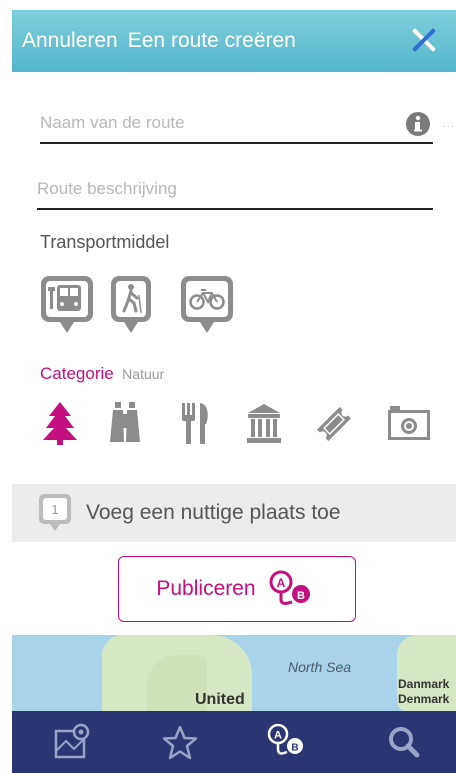 The image size is (456, 773). Describe the element at coordinates (220, 123) in the screenshot. I see `route-name-input` at that location.